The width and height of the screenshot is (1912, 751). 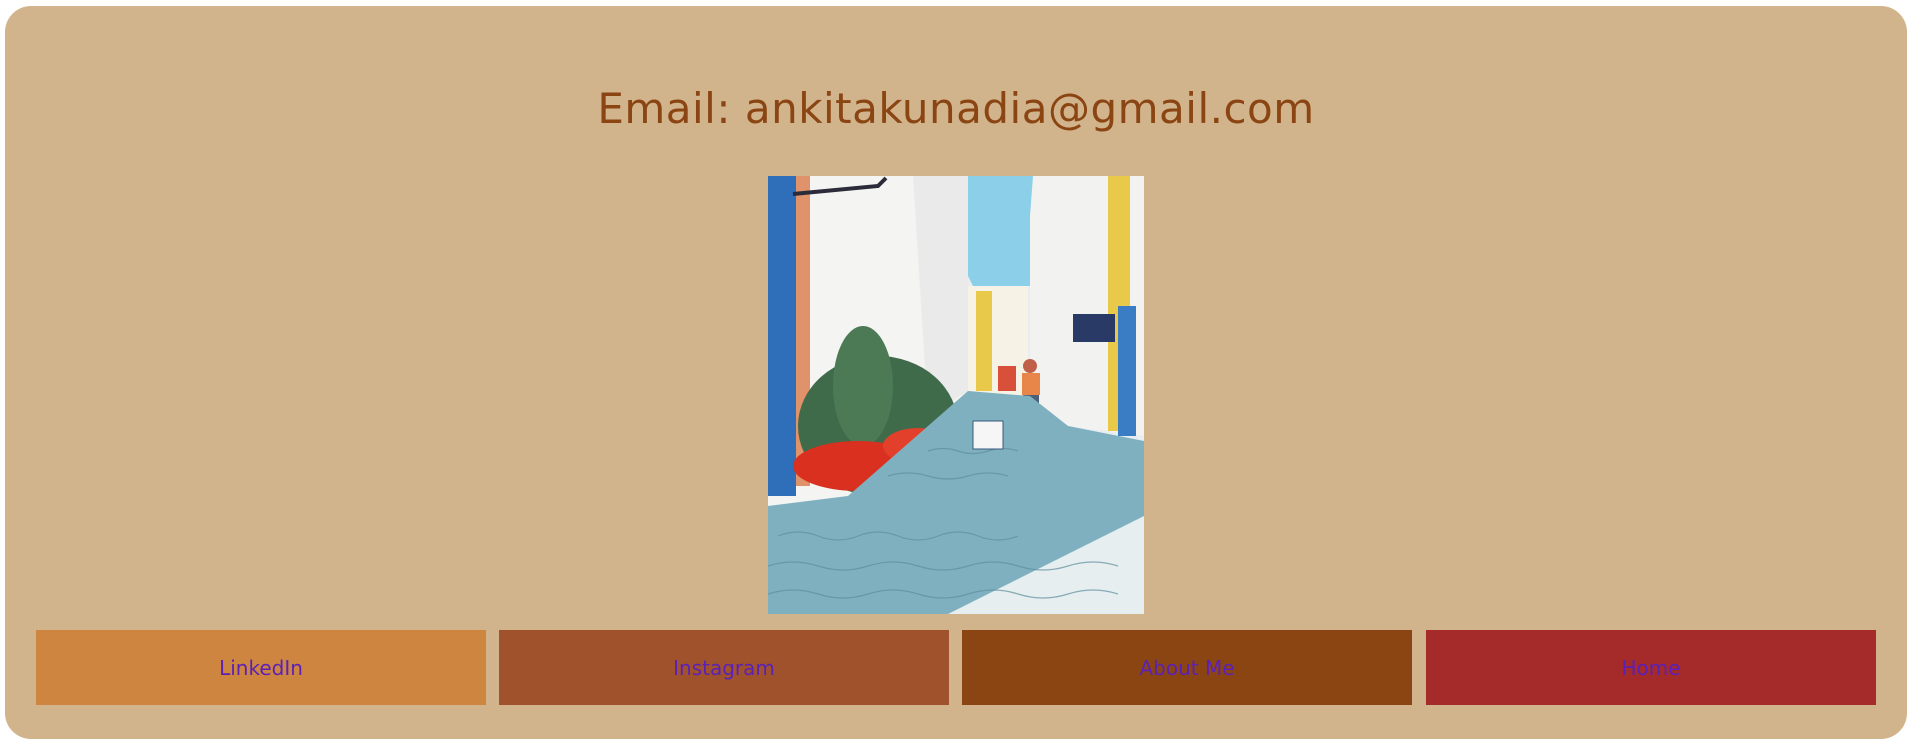 What do you see at coordinates (724, 667) in the screenshot?
I see `instagram-button: Instagram` at bounding box center [724, 667].